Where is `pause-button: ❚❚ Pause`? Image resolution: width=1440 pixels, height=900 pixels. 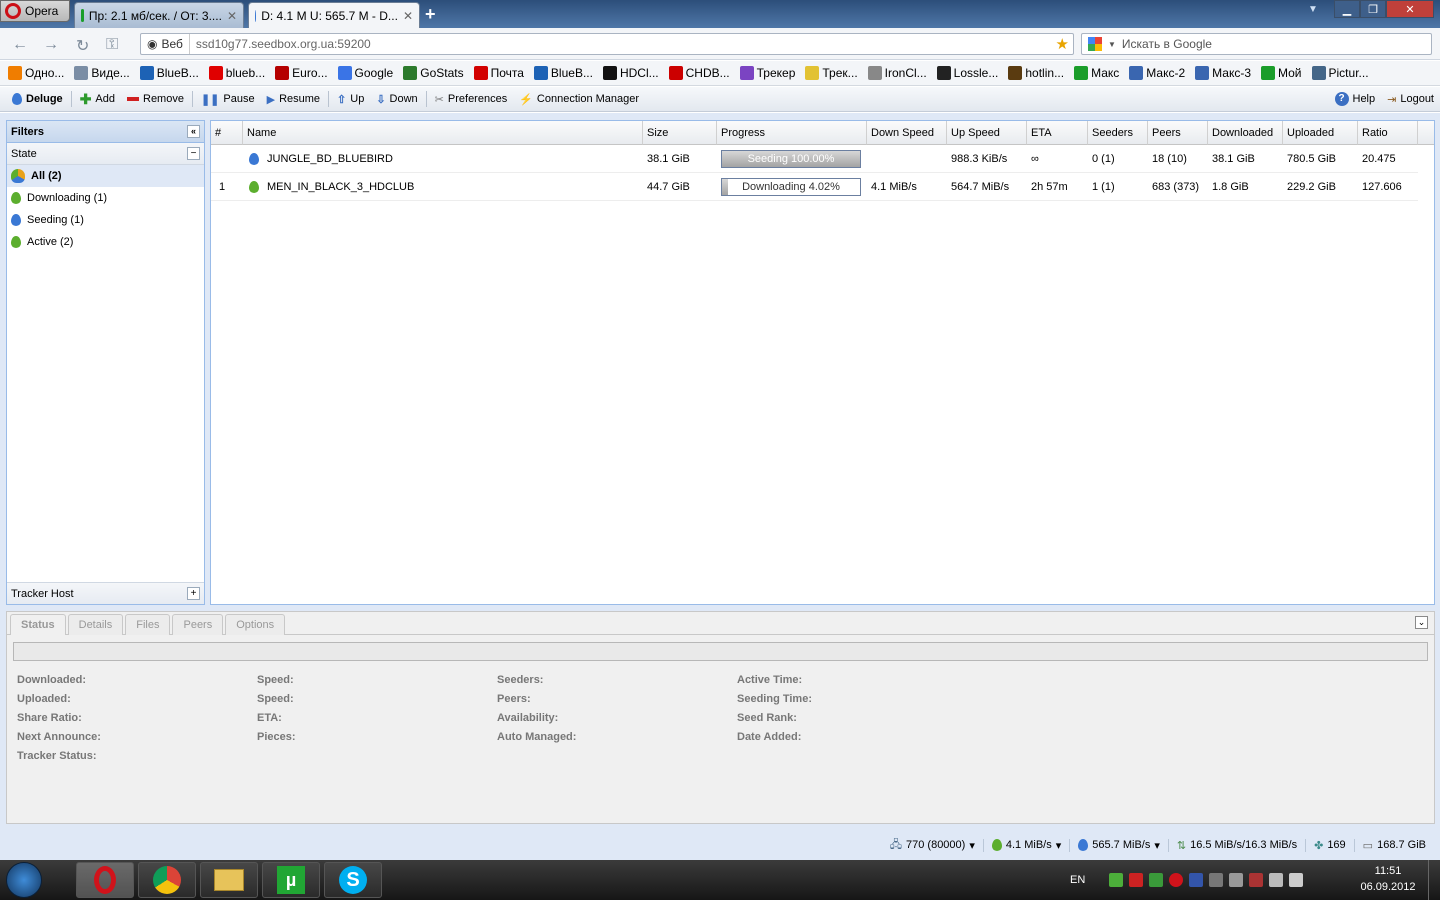
pause-button: ❚❚ Pause is located at coordinates (228, 99).